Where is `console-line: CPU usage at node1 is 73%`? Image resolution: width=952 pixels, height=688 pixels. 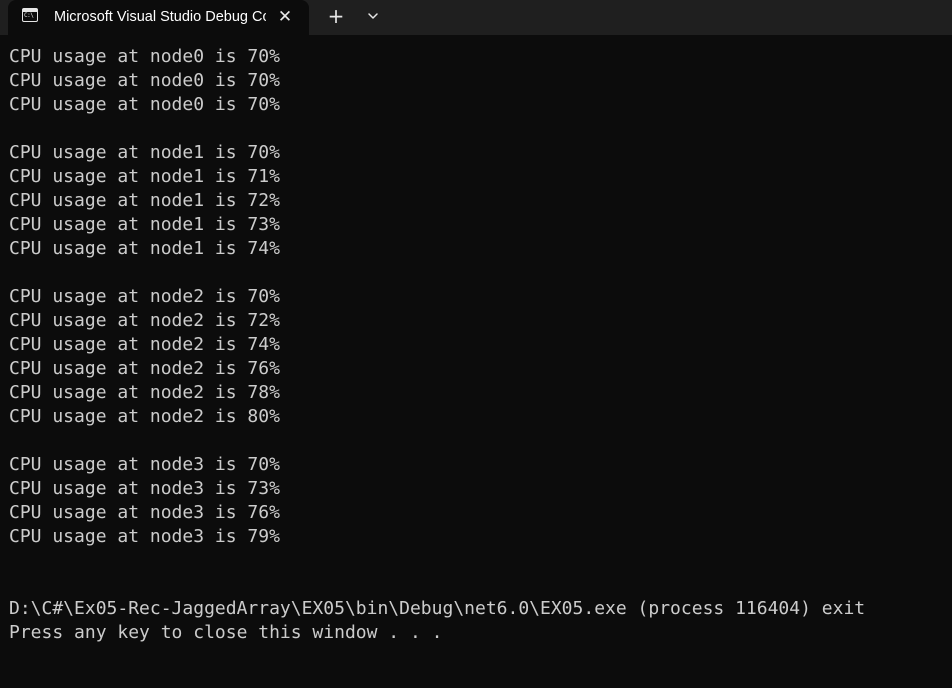 console-line: CPU usage at node1 is 73% is located at coordinates (144, 224).